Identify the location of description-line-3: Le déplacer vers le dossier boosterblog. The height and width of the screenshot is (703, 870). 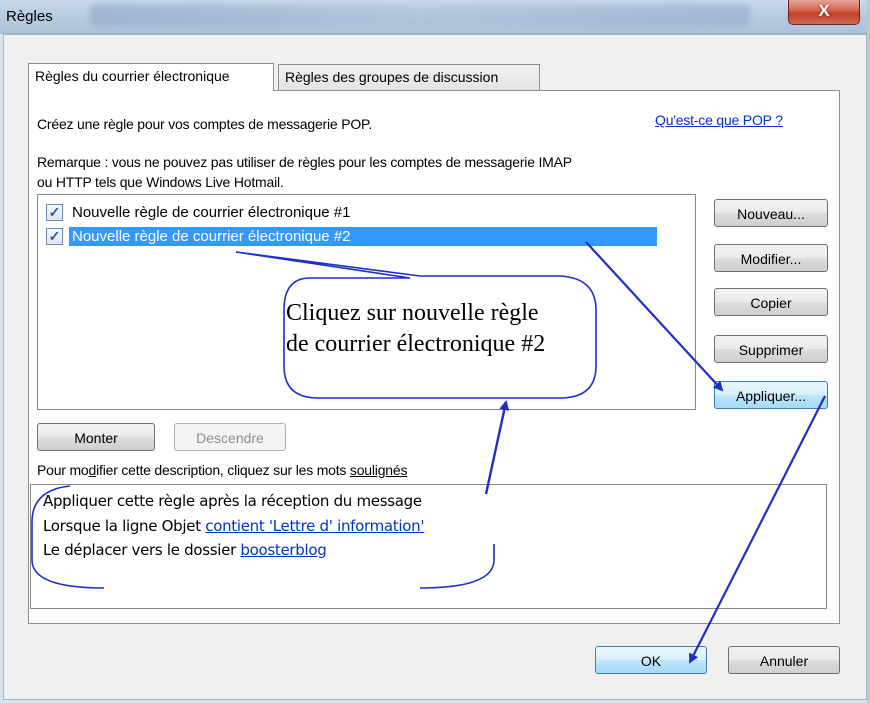
(185, 550).